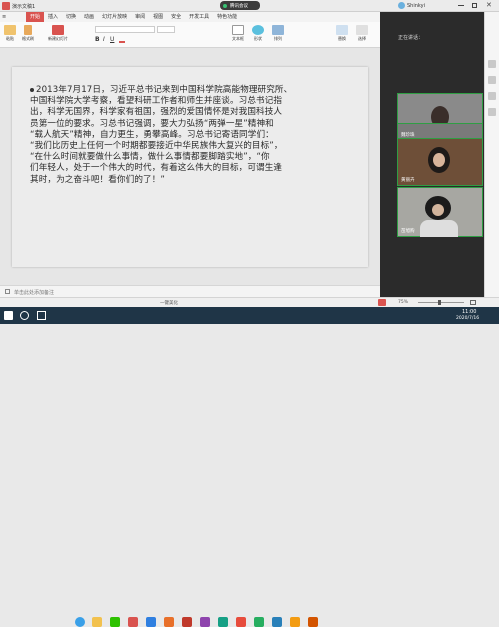 This screenshot has width=499, height=627. I want to click on ribbon-tab-bar: ≡ 开始 插入 切换 动画 幻灯片放映 审阅 视图 安全 开发工具 特色功能, so click(190, 17).